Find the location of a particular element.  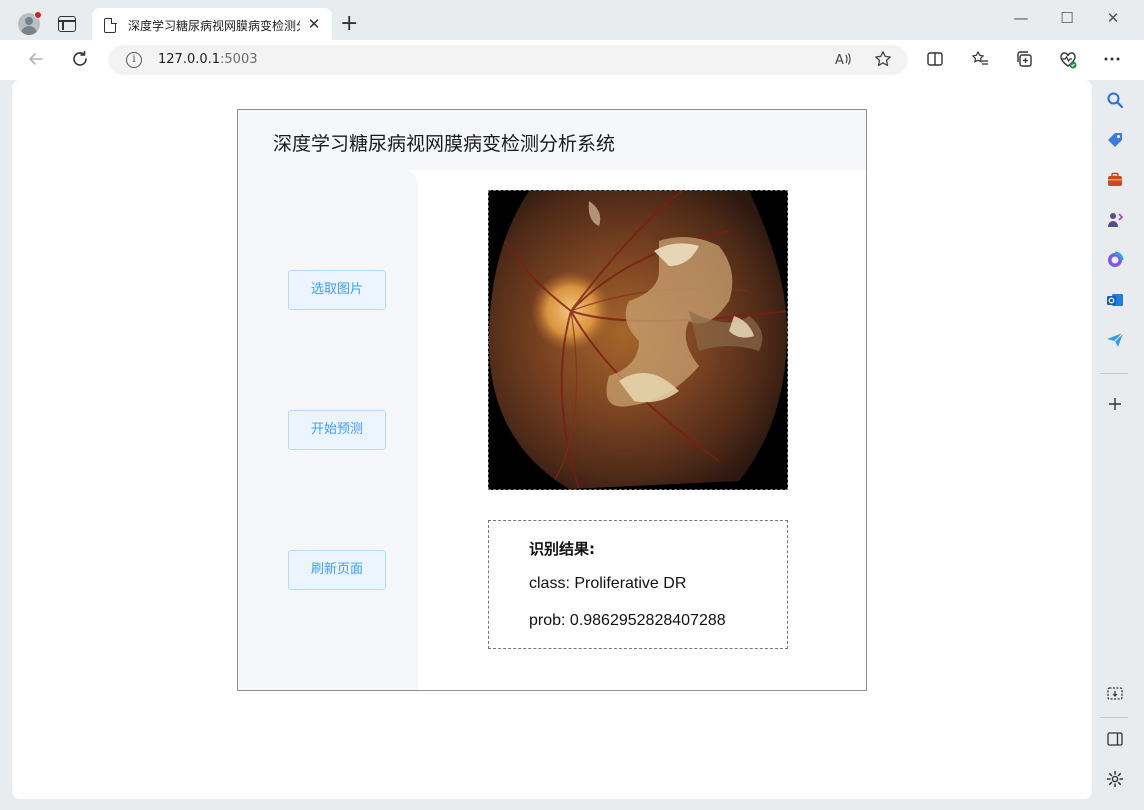

close-window-button: ✕ is located at coordinates (1113, 18).